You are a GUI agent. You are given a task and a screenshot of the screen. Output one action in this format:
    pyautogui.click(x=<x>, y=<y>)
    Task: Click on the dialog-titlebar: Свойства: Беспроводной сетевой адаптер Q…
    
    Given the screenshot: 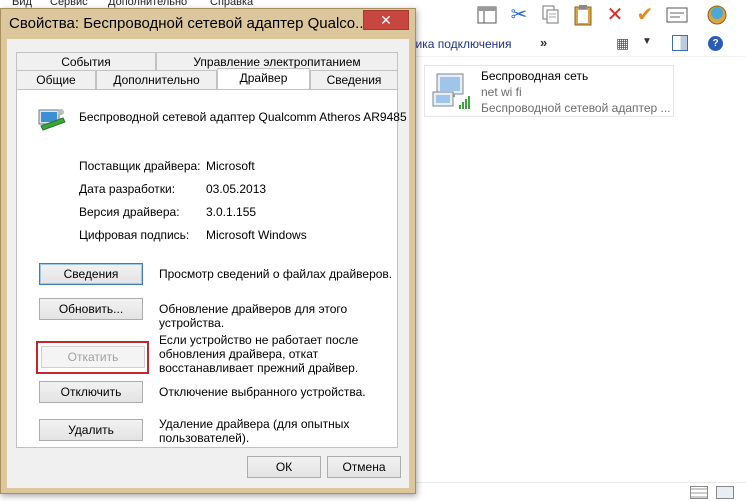 What is the action you would take?
    pyautogui.click(x=208, y=24)
    